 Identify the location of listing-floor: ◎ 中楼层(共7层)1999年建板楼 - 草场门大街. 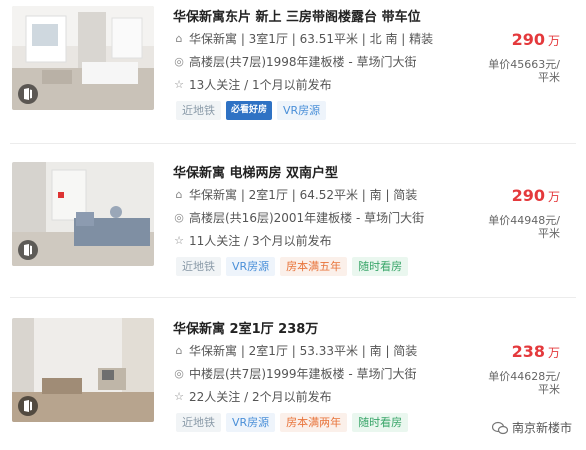
(295, 373).